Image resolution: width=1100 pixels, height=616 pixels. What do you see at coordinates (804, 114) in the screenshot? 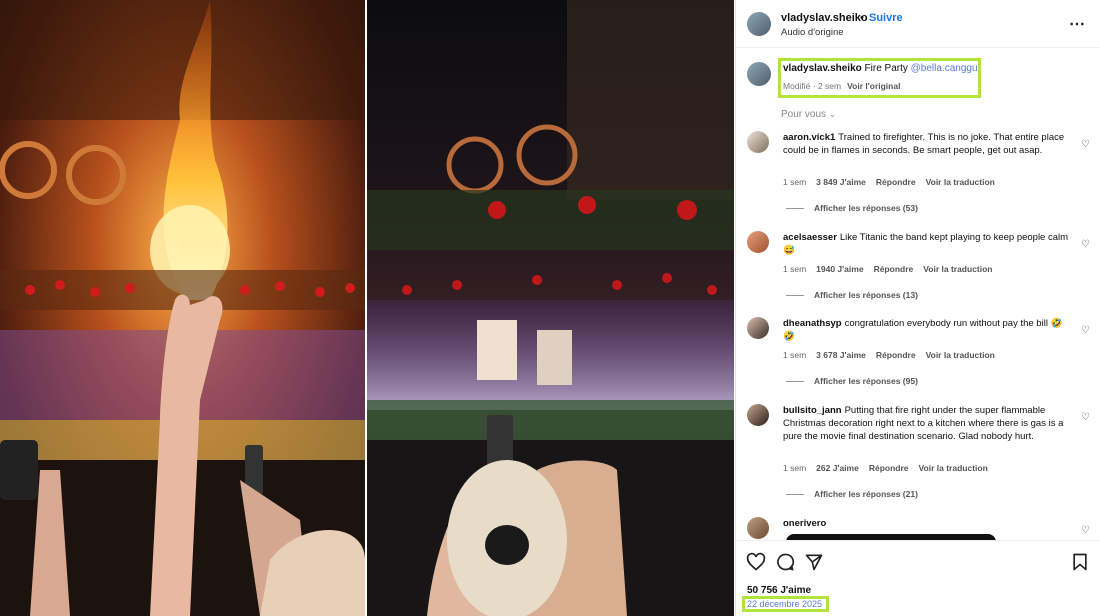
I see `sort-label: Pour vous` at bounding box center [804, 114].